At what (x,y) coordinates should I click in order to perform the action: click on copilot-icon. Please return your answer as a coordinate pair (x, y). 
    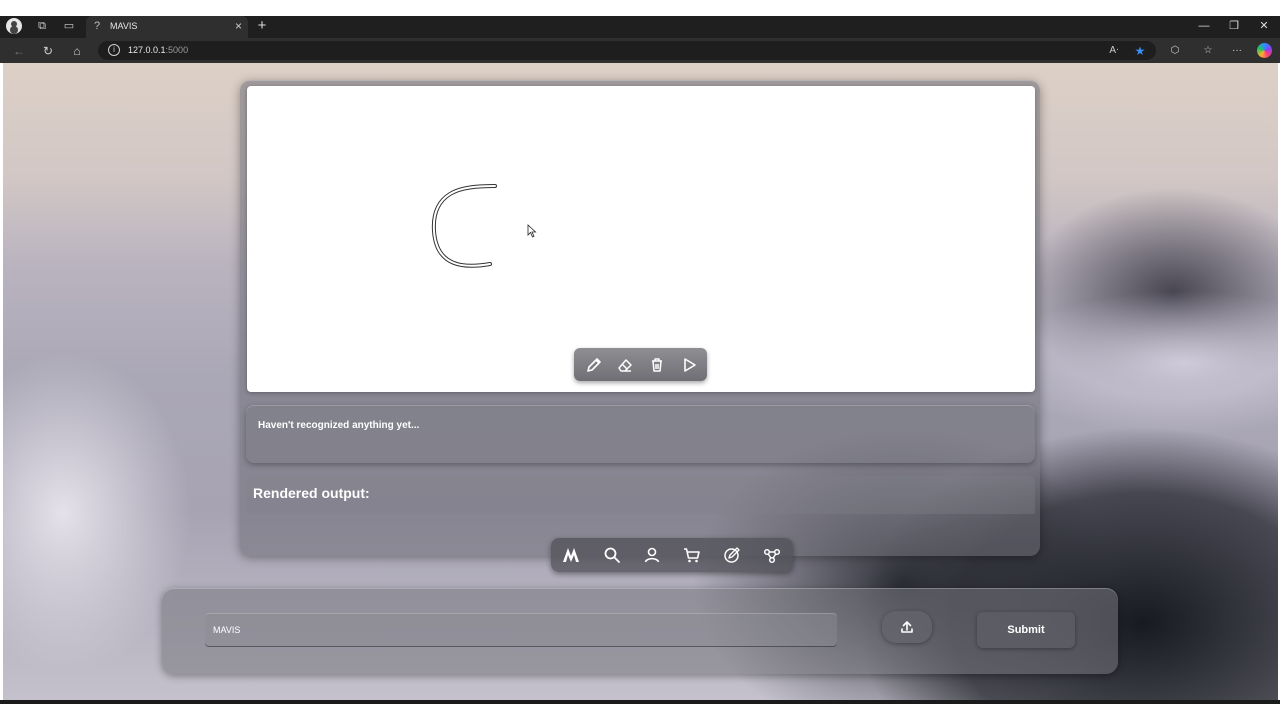
    Looking at the image, I should click on (1264, 50).